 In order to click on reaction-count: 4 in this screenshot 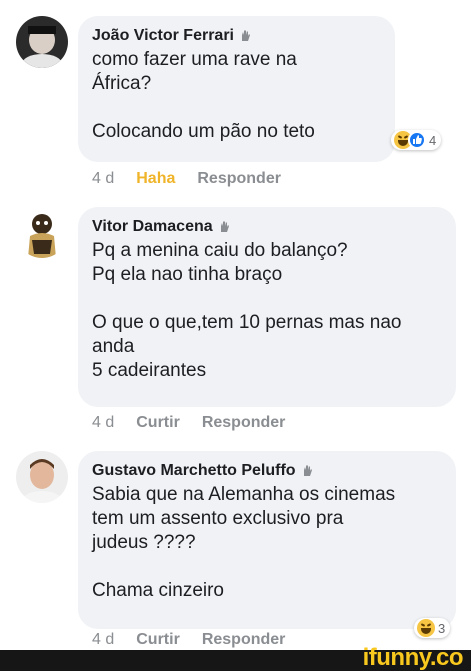, I will do `click(433, 140)`.